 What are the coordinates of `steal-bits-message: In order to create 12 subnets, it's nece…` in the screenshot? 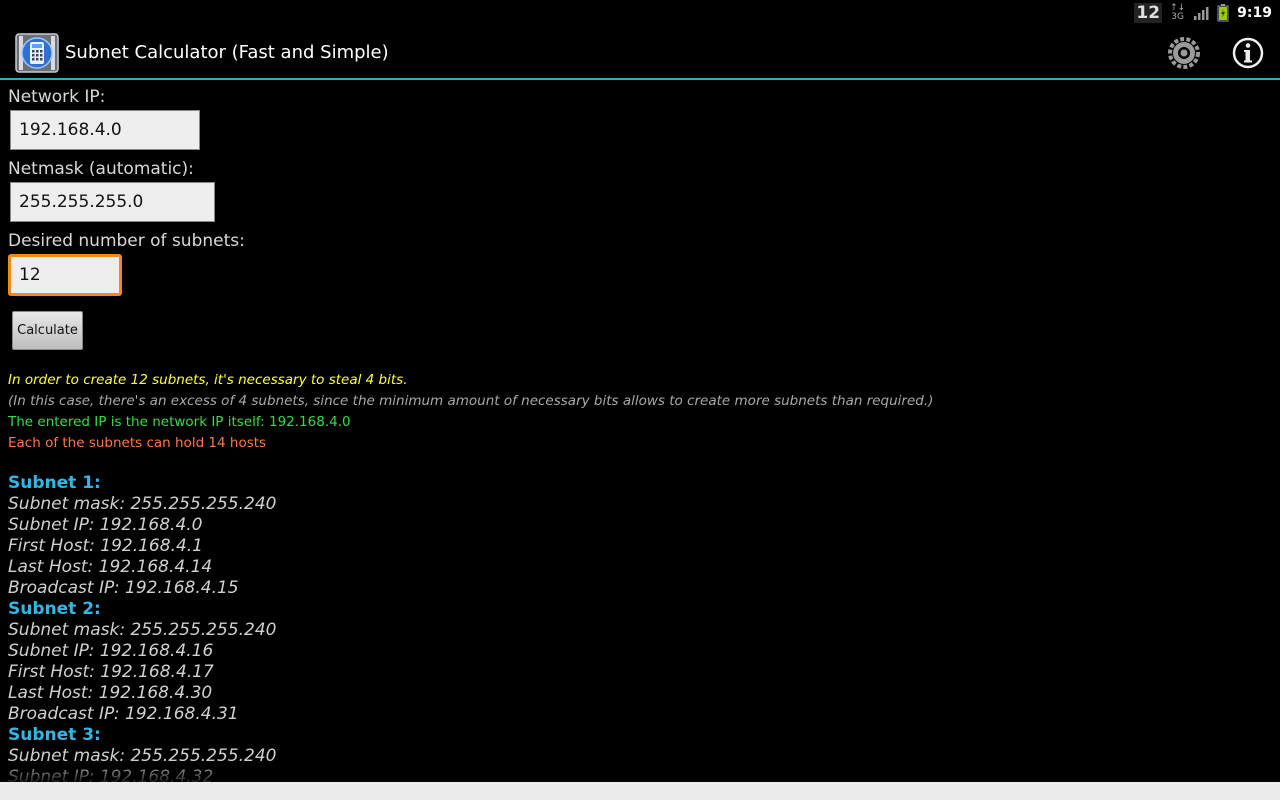 It's located at (208, 380).